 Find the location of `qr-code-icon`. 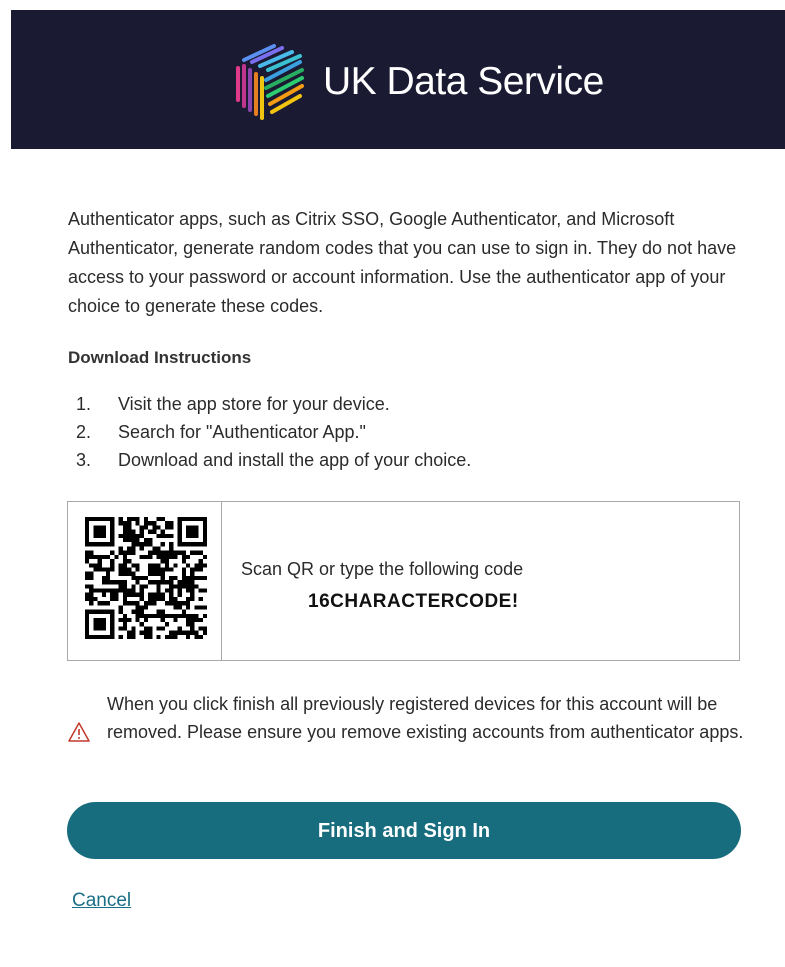

qr-code-icon is located at coordinates (146, 578).